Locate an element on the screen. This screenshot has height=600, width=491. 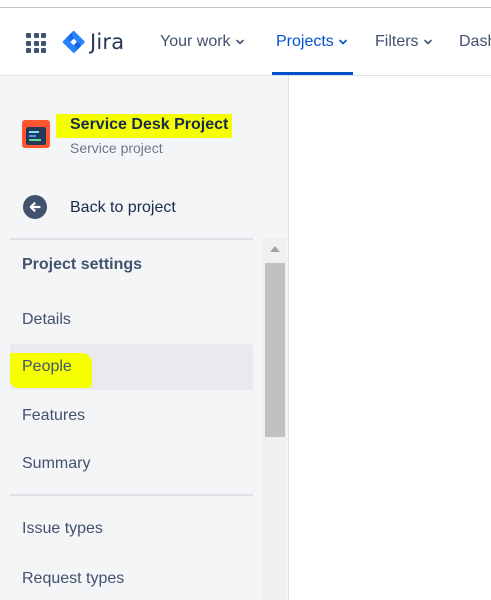
nav-projects: Projects is located at coordinates (312, 42).